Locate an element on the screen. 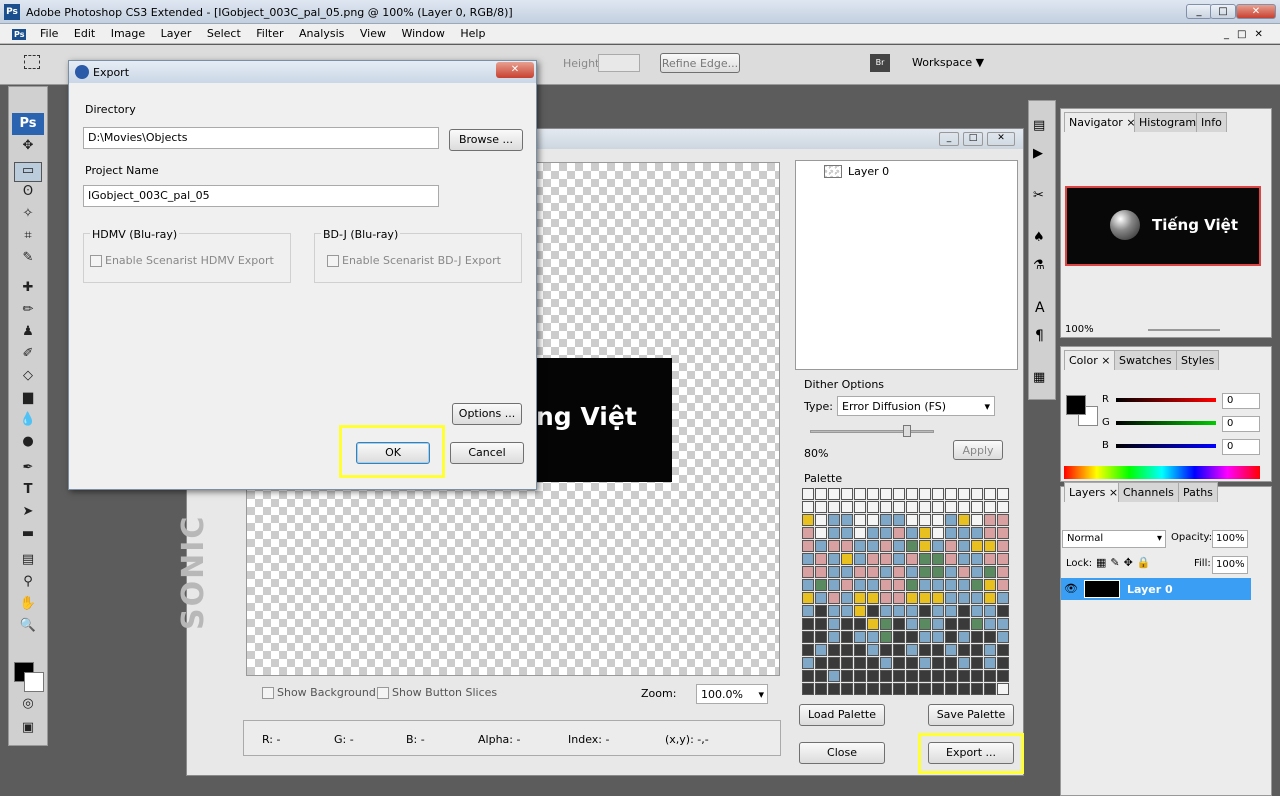 The height and width of the screenshot is (796, 1280). dither-type-select: Error Diffusion (FS) ▾ is located at coordinates (916, 406).